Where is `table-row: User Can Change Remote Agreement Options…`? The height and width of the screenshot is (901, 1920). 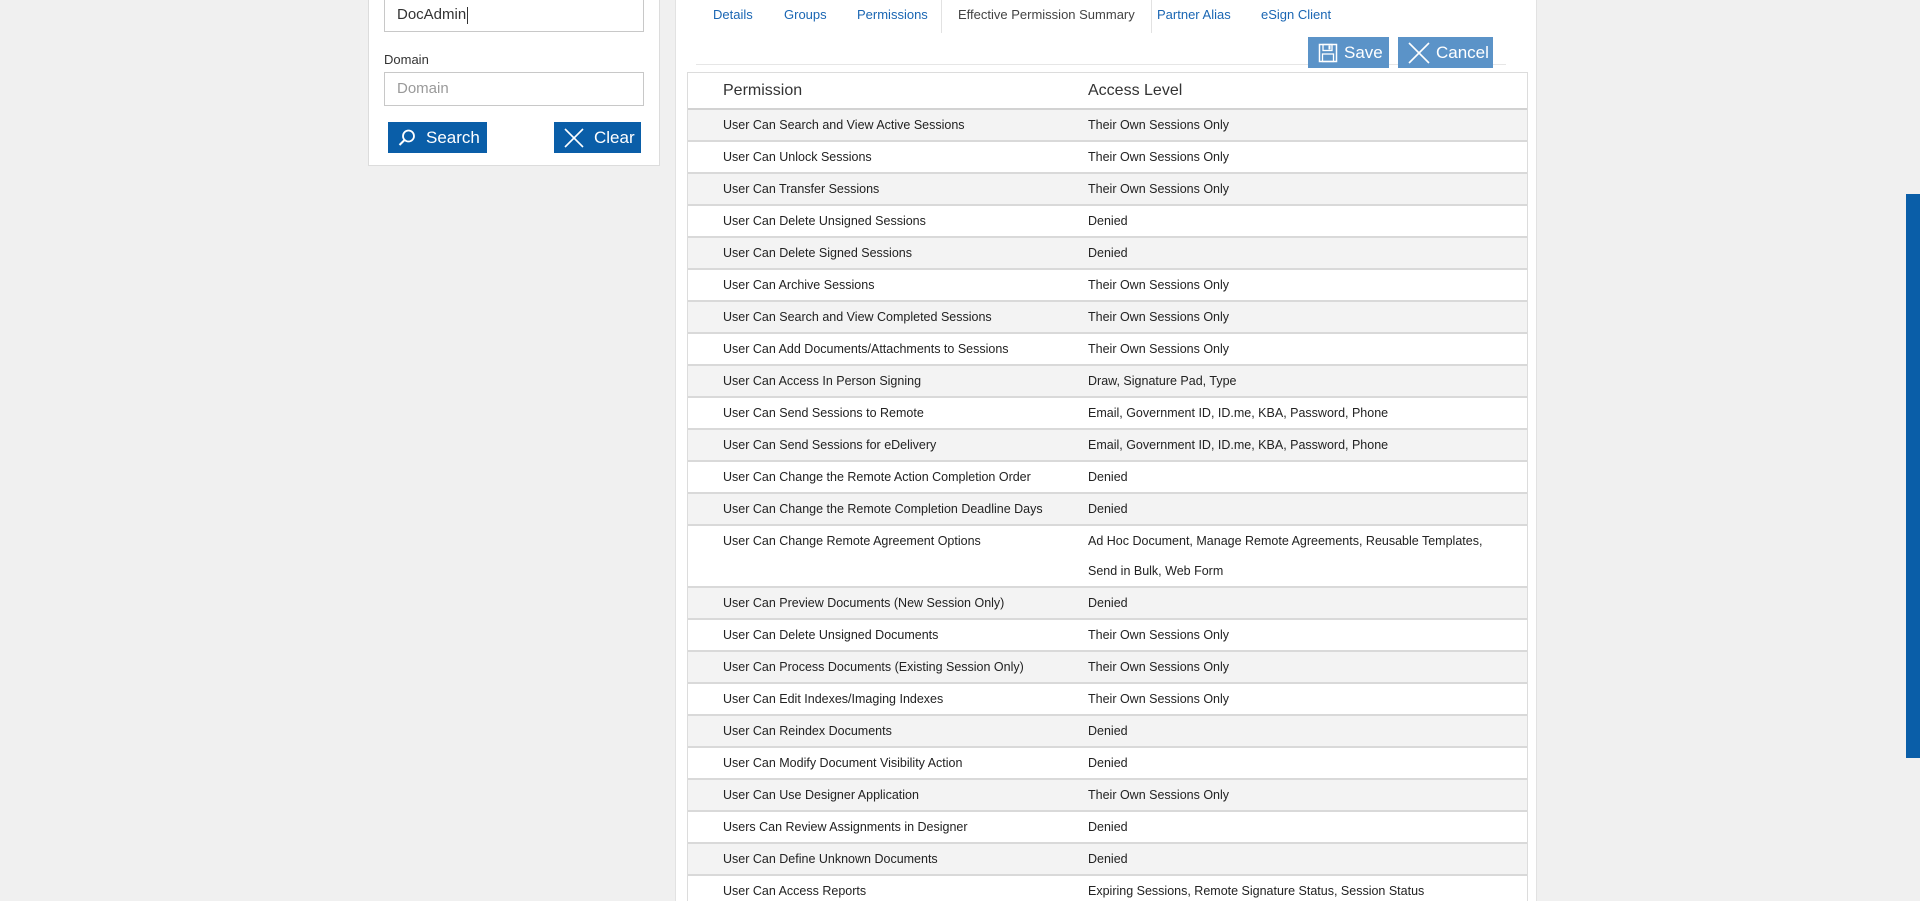 table-row: User Can Change Remote Agreement Options… is located at coordinates (1107, 557).